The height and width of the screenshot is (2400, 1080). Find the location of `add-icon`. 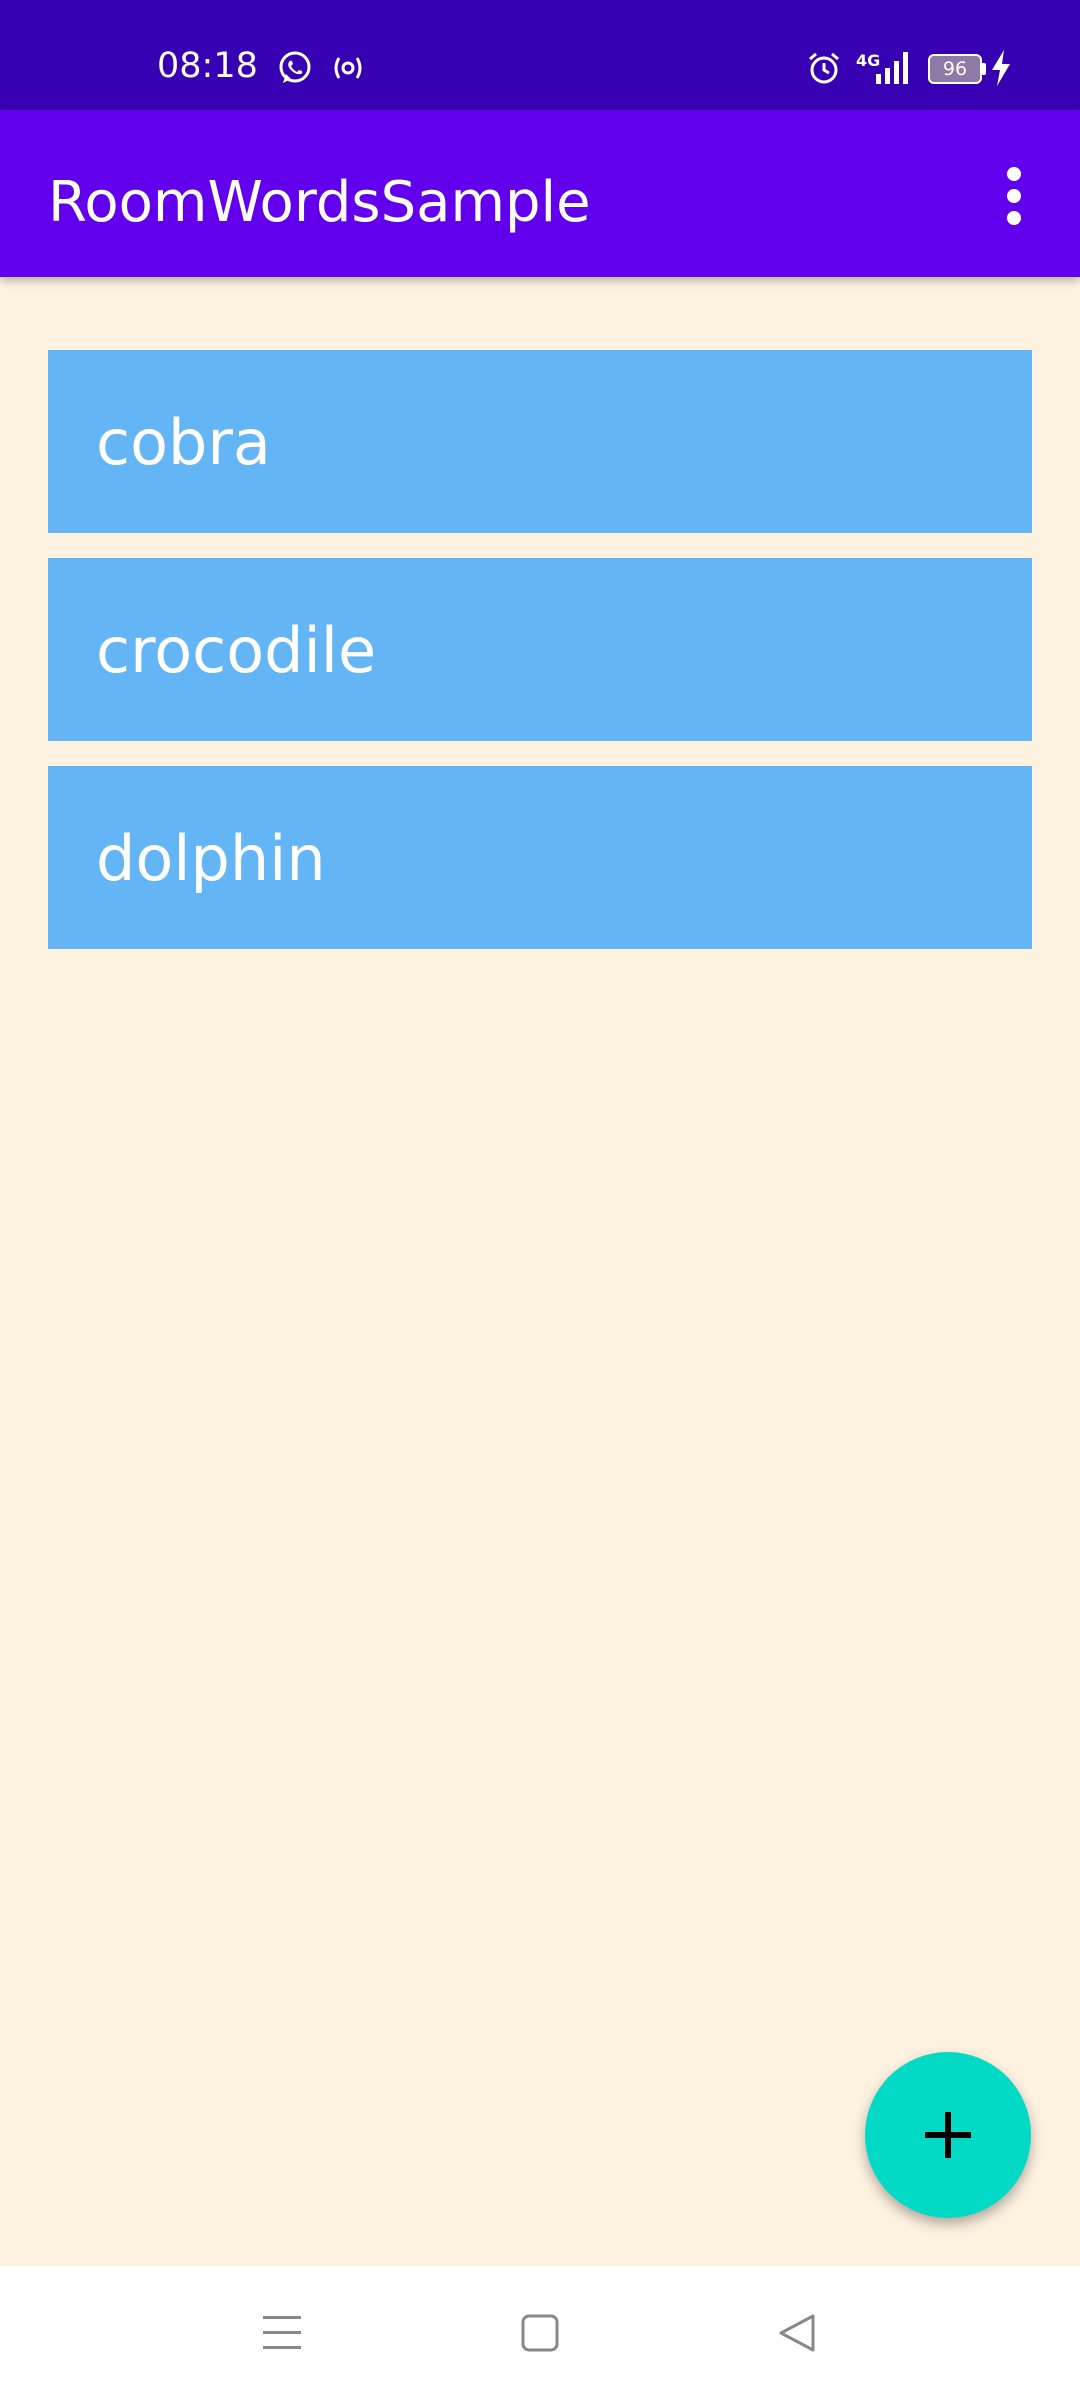

add-icon is located at coordinates (948, 2135).